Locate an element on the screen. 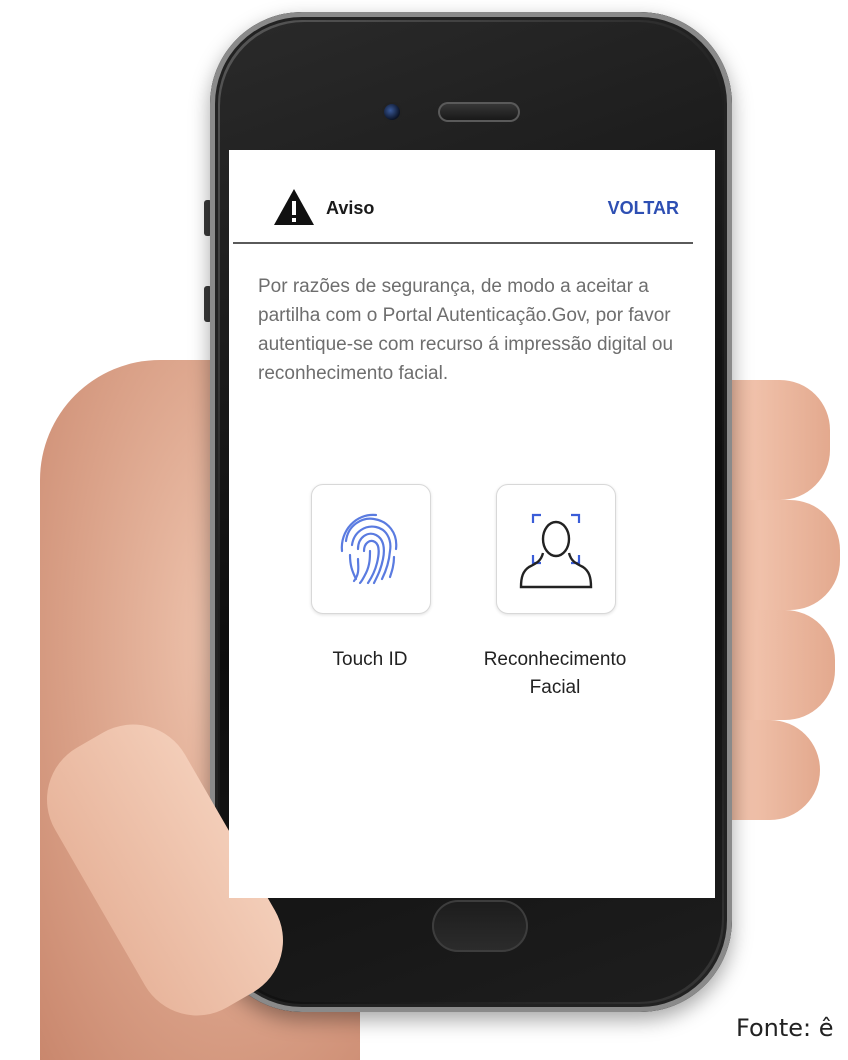 The height and width of the screenshot is (1060, 848). dialog-header: Aviso VOLTAR is located at coordinates (472, 197).